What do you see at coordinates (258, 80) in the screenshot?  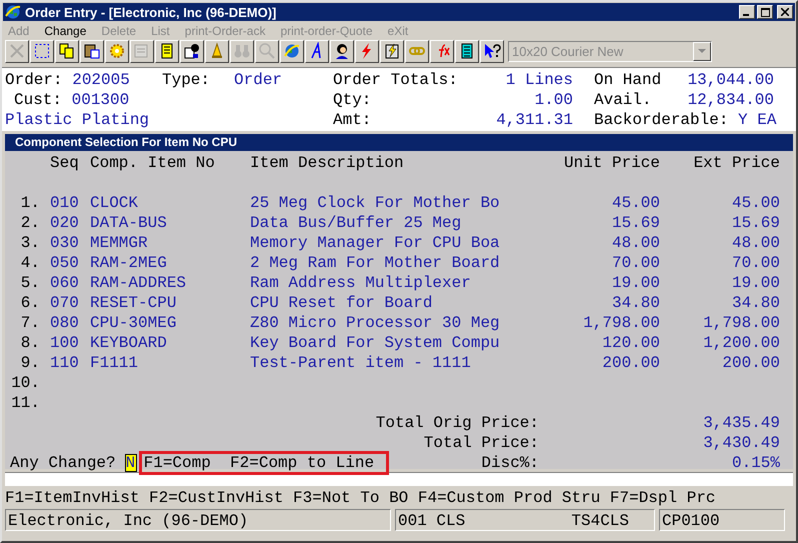 I see `field-value: Order` at bounding box center [258, 80].